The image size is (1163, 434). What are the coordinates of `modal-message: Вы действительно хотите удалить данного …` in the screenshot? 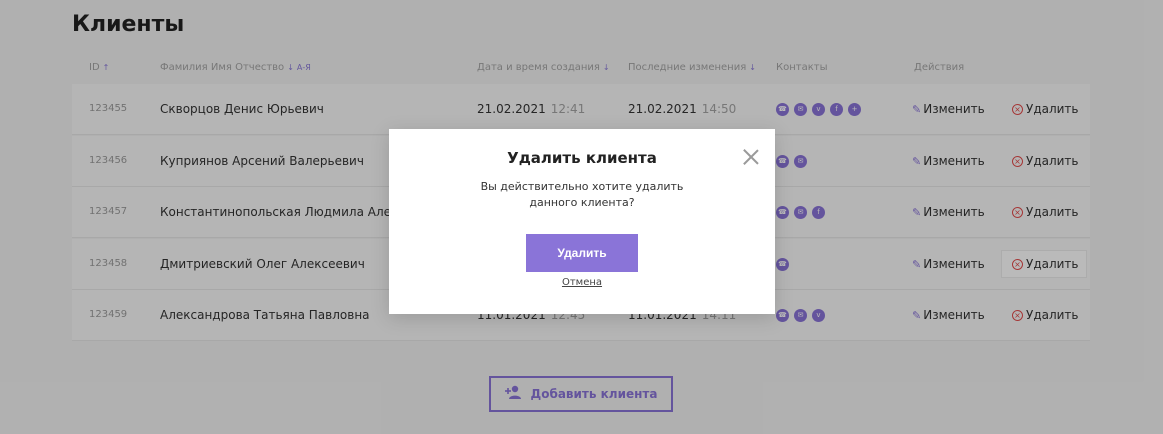 It's located at (582, 194).